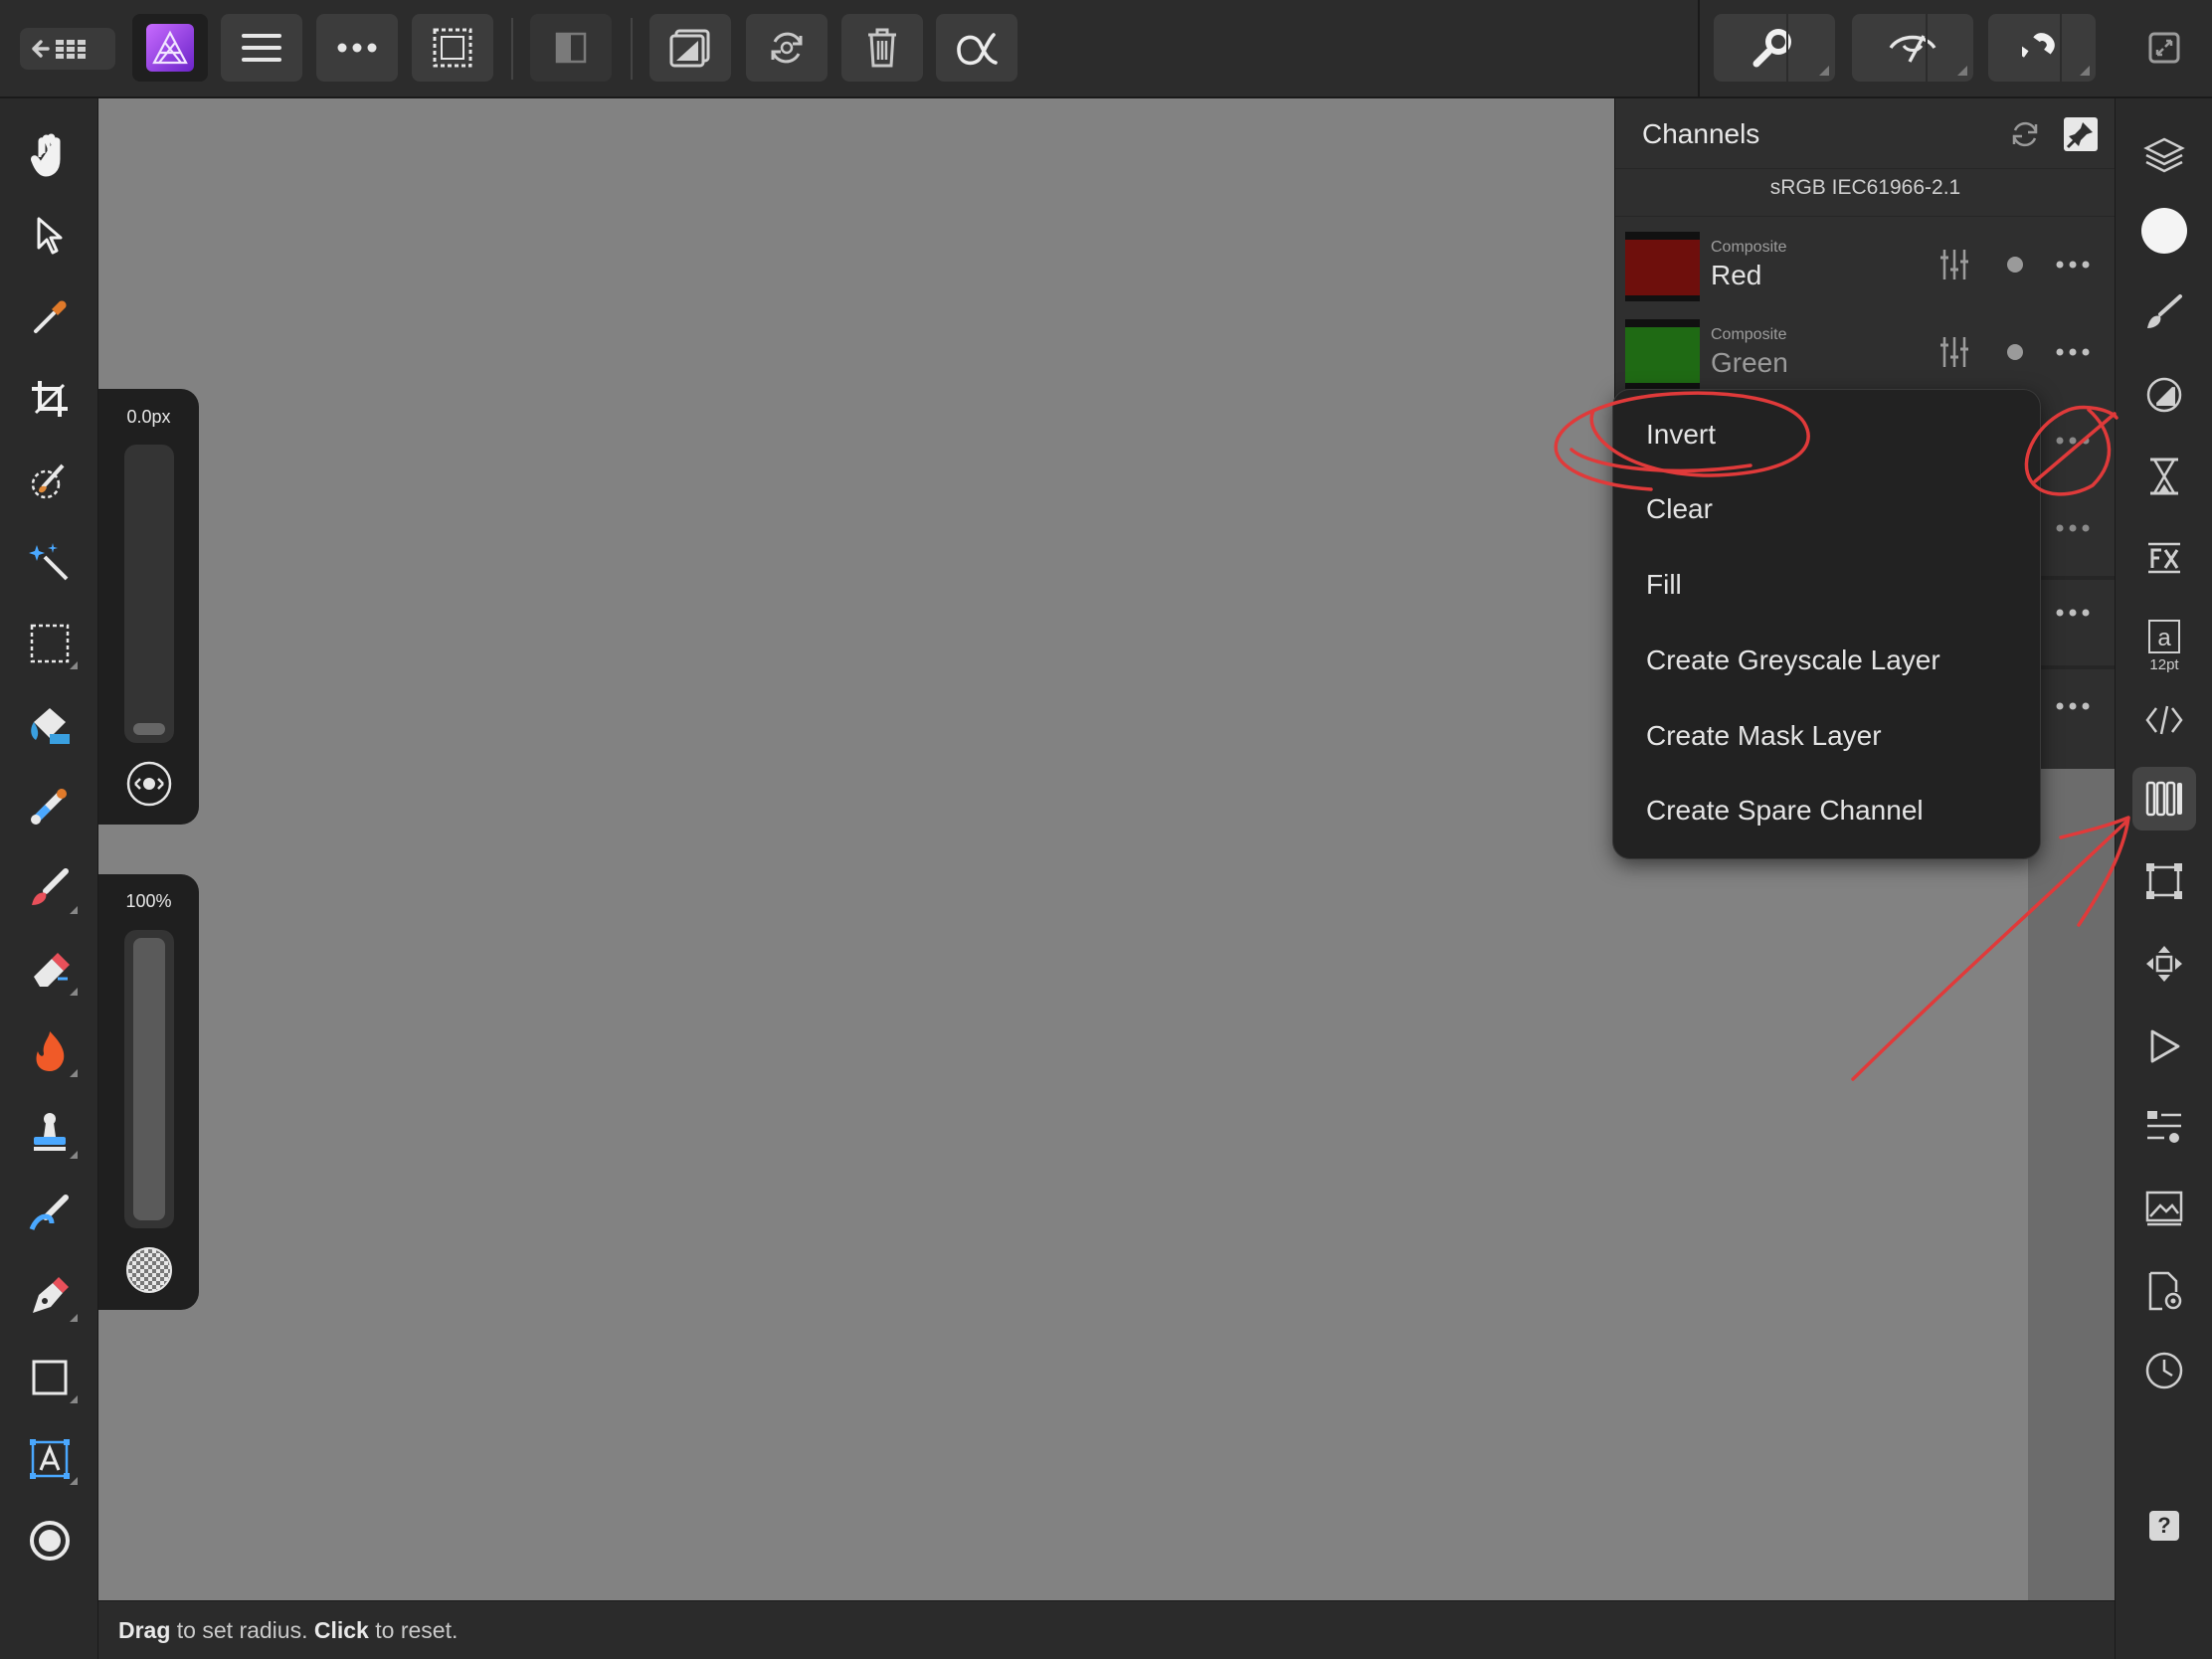 Image resolution: width=2212 pixels, height=1659 pixels. I want to click on smudge-tool, so click(50, 1214).